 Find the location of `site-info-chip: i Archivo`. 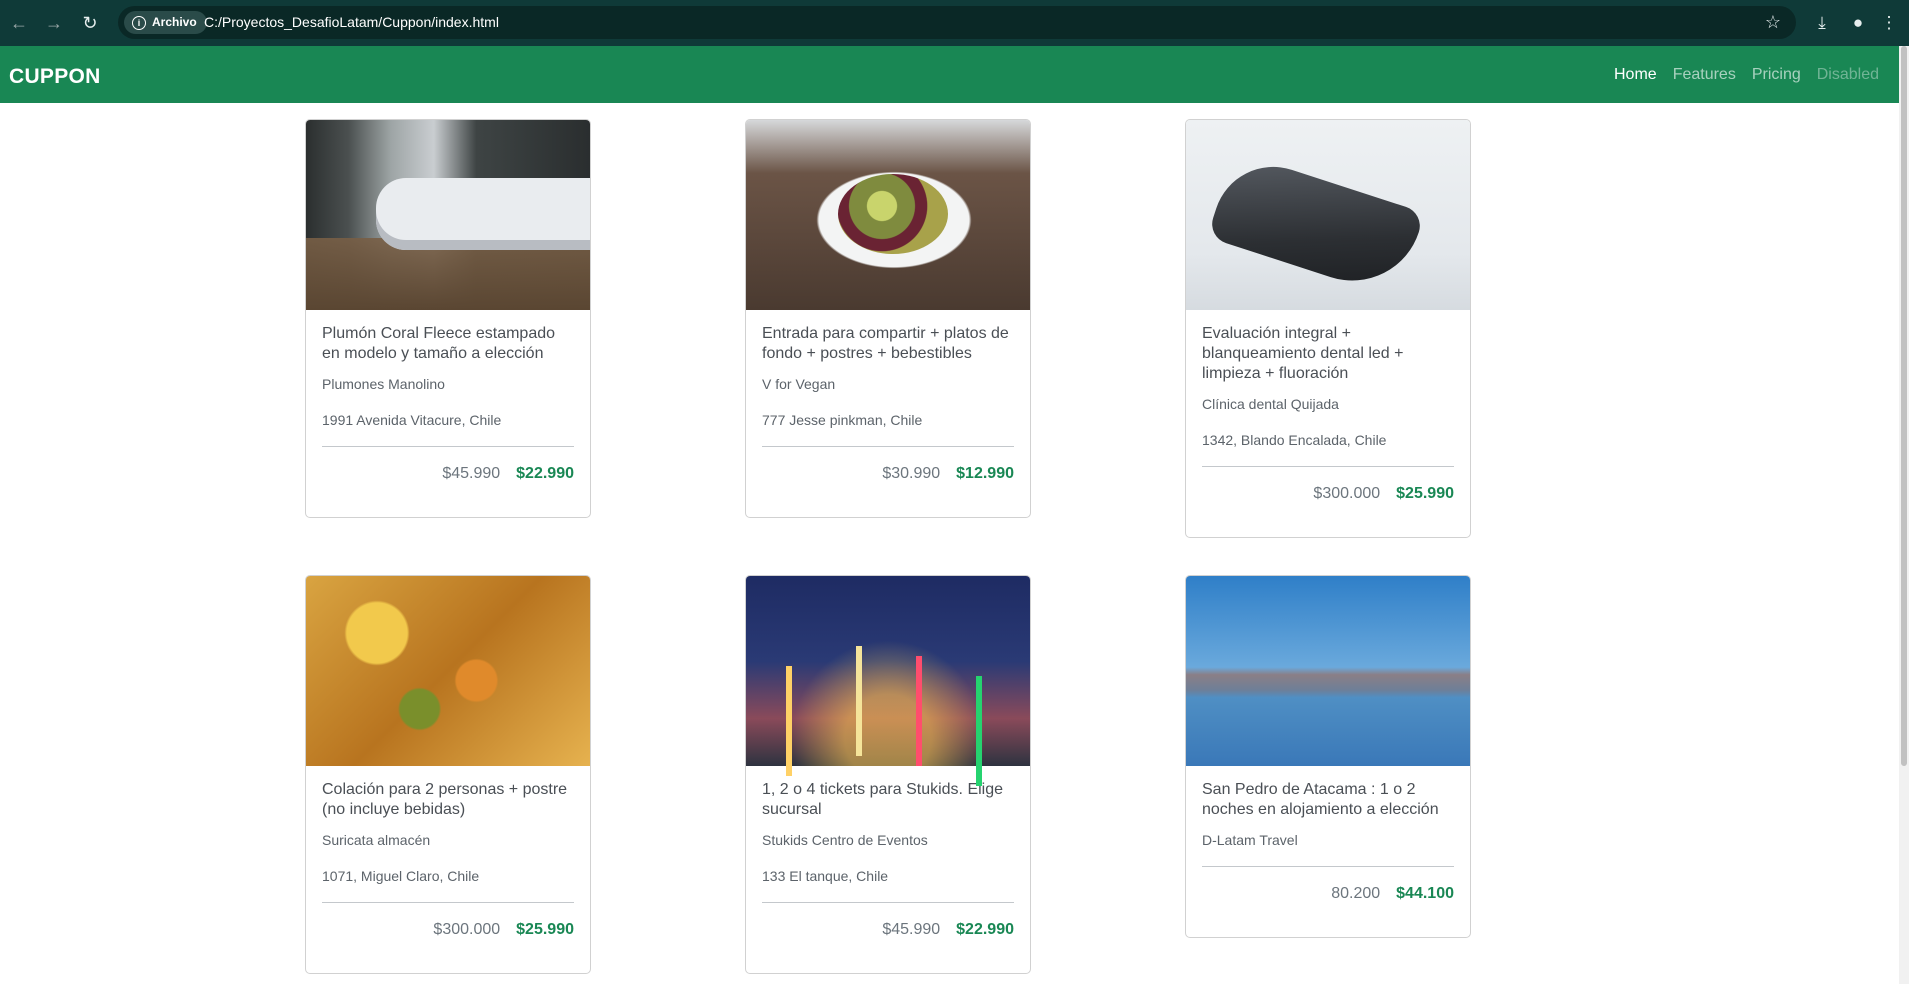

site-info-chip: i Archivo is located at coordinates (165, 22).